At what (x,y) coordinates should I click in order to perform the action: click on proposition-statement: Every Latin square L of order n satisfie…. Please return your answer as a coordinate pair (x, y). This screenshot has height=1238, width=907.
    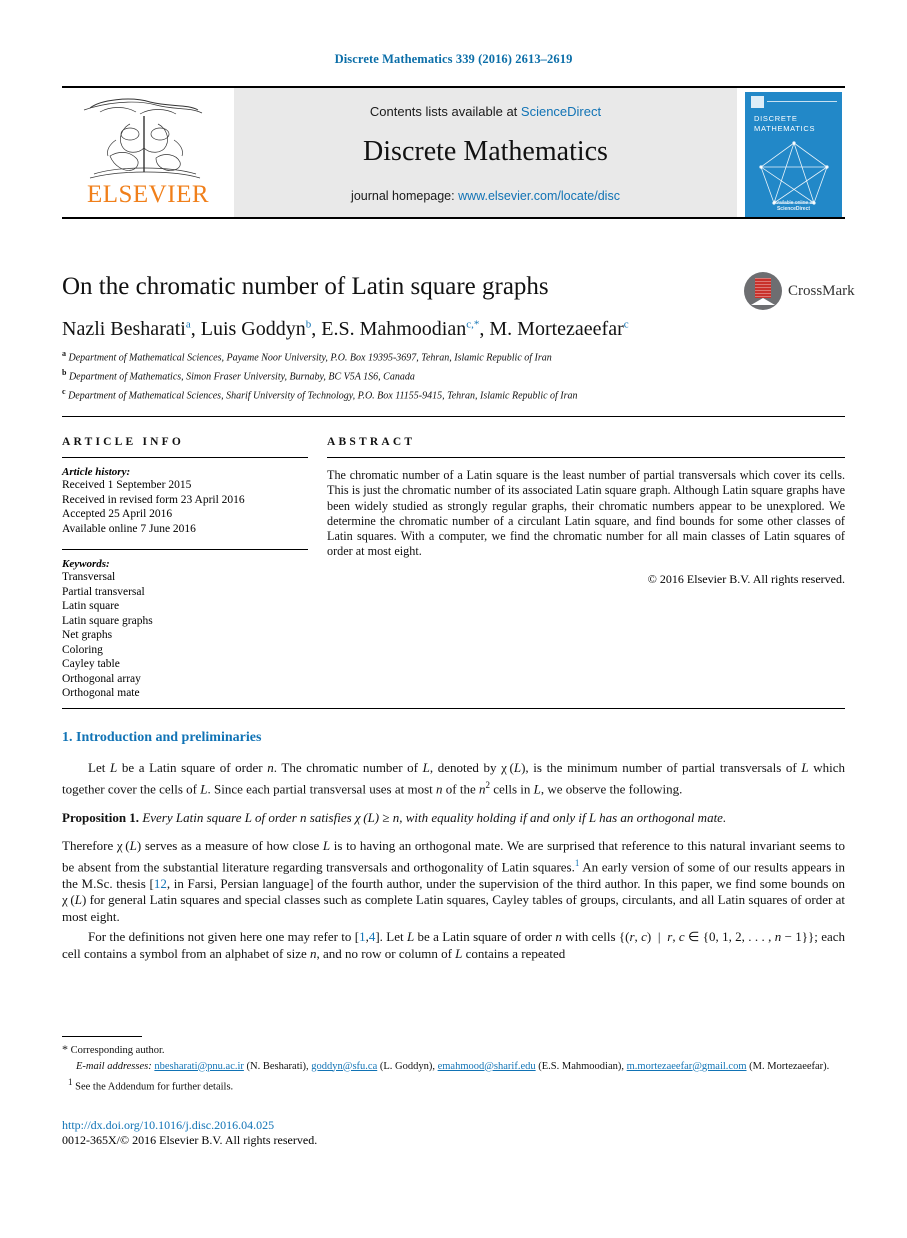
    Looking at the image, I should click on (434, 817).